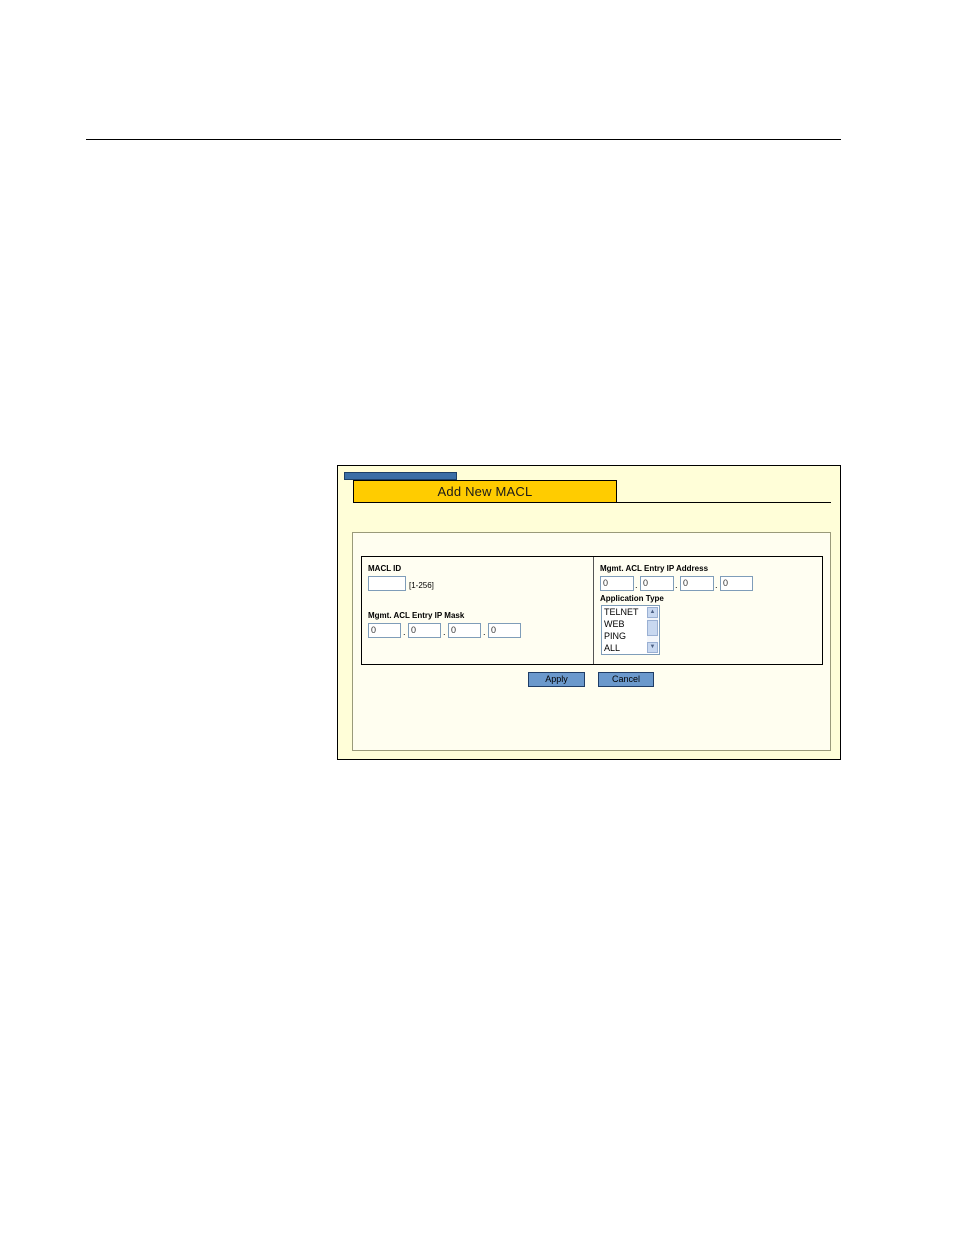 This screenshot has width=954, height=1235. Describe the element at coordinates (614, 624) in the screenshot. I see `application-option-web: WEB` at that location.